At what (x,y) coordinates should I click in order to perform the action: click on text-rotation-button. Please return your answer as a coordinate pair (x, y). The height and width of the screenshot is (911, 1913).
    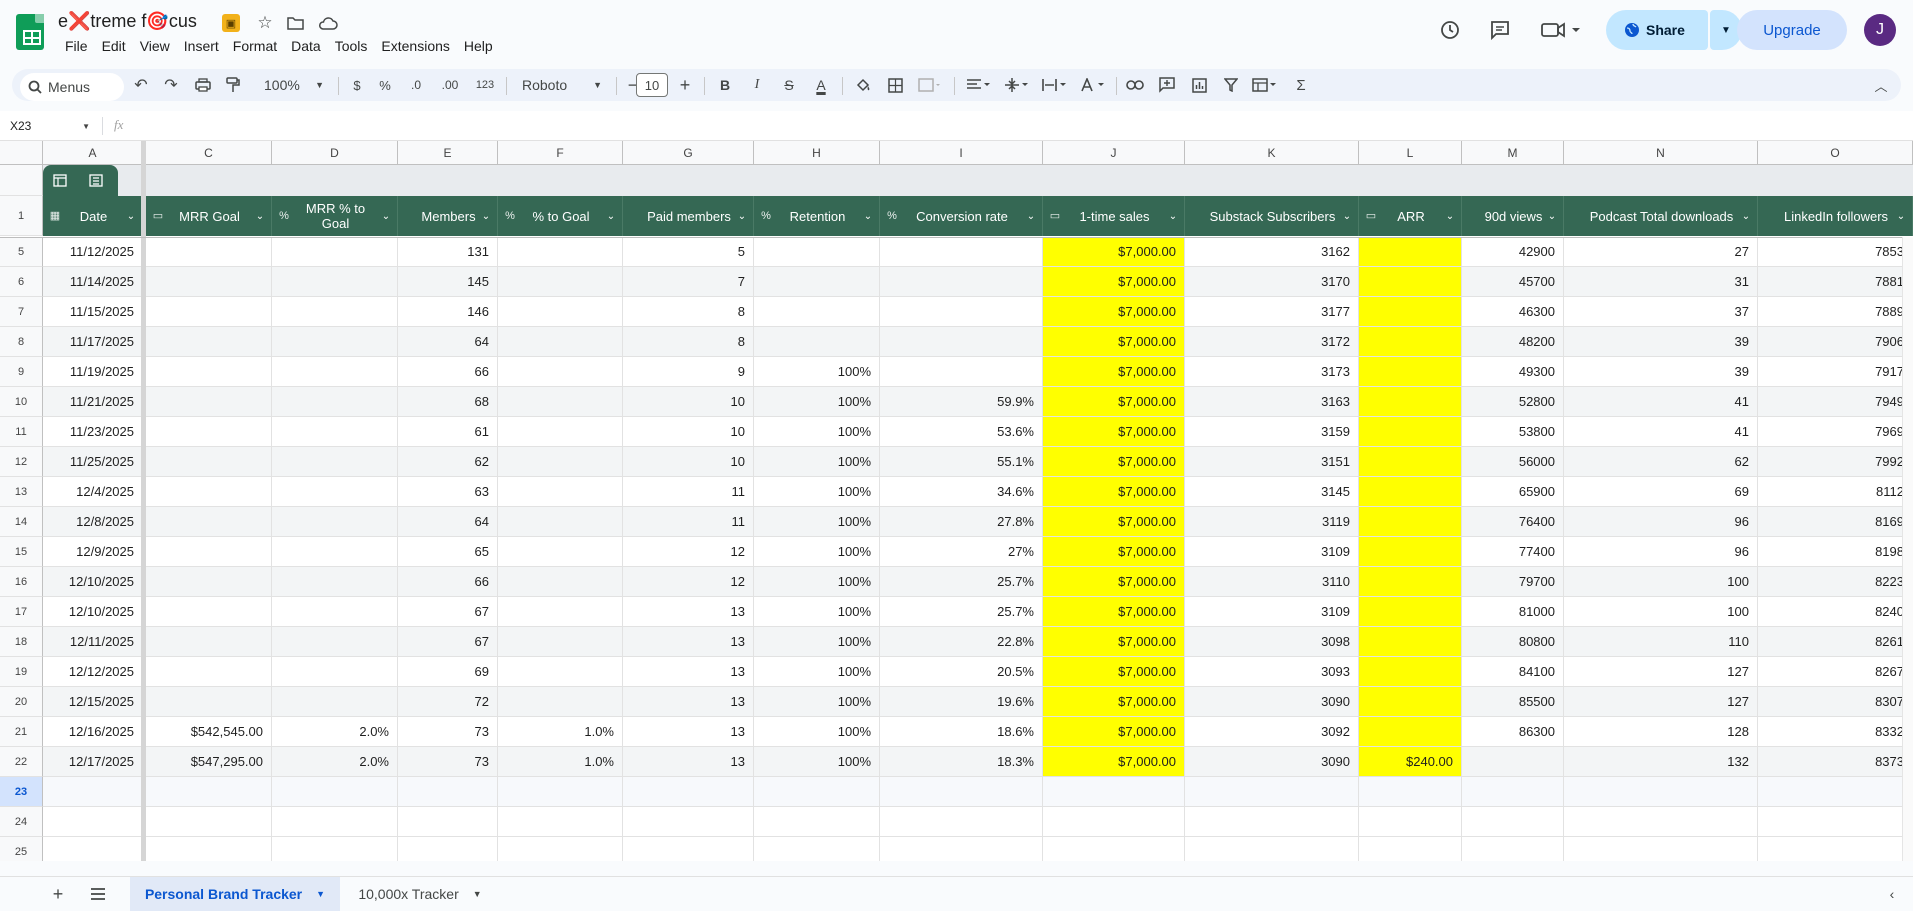
    Looking at the image, I should click on (1093, 85).